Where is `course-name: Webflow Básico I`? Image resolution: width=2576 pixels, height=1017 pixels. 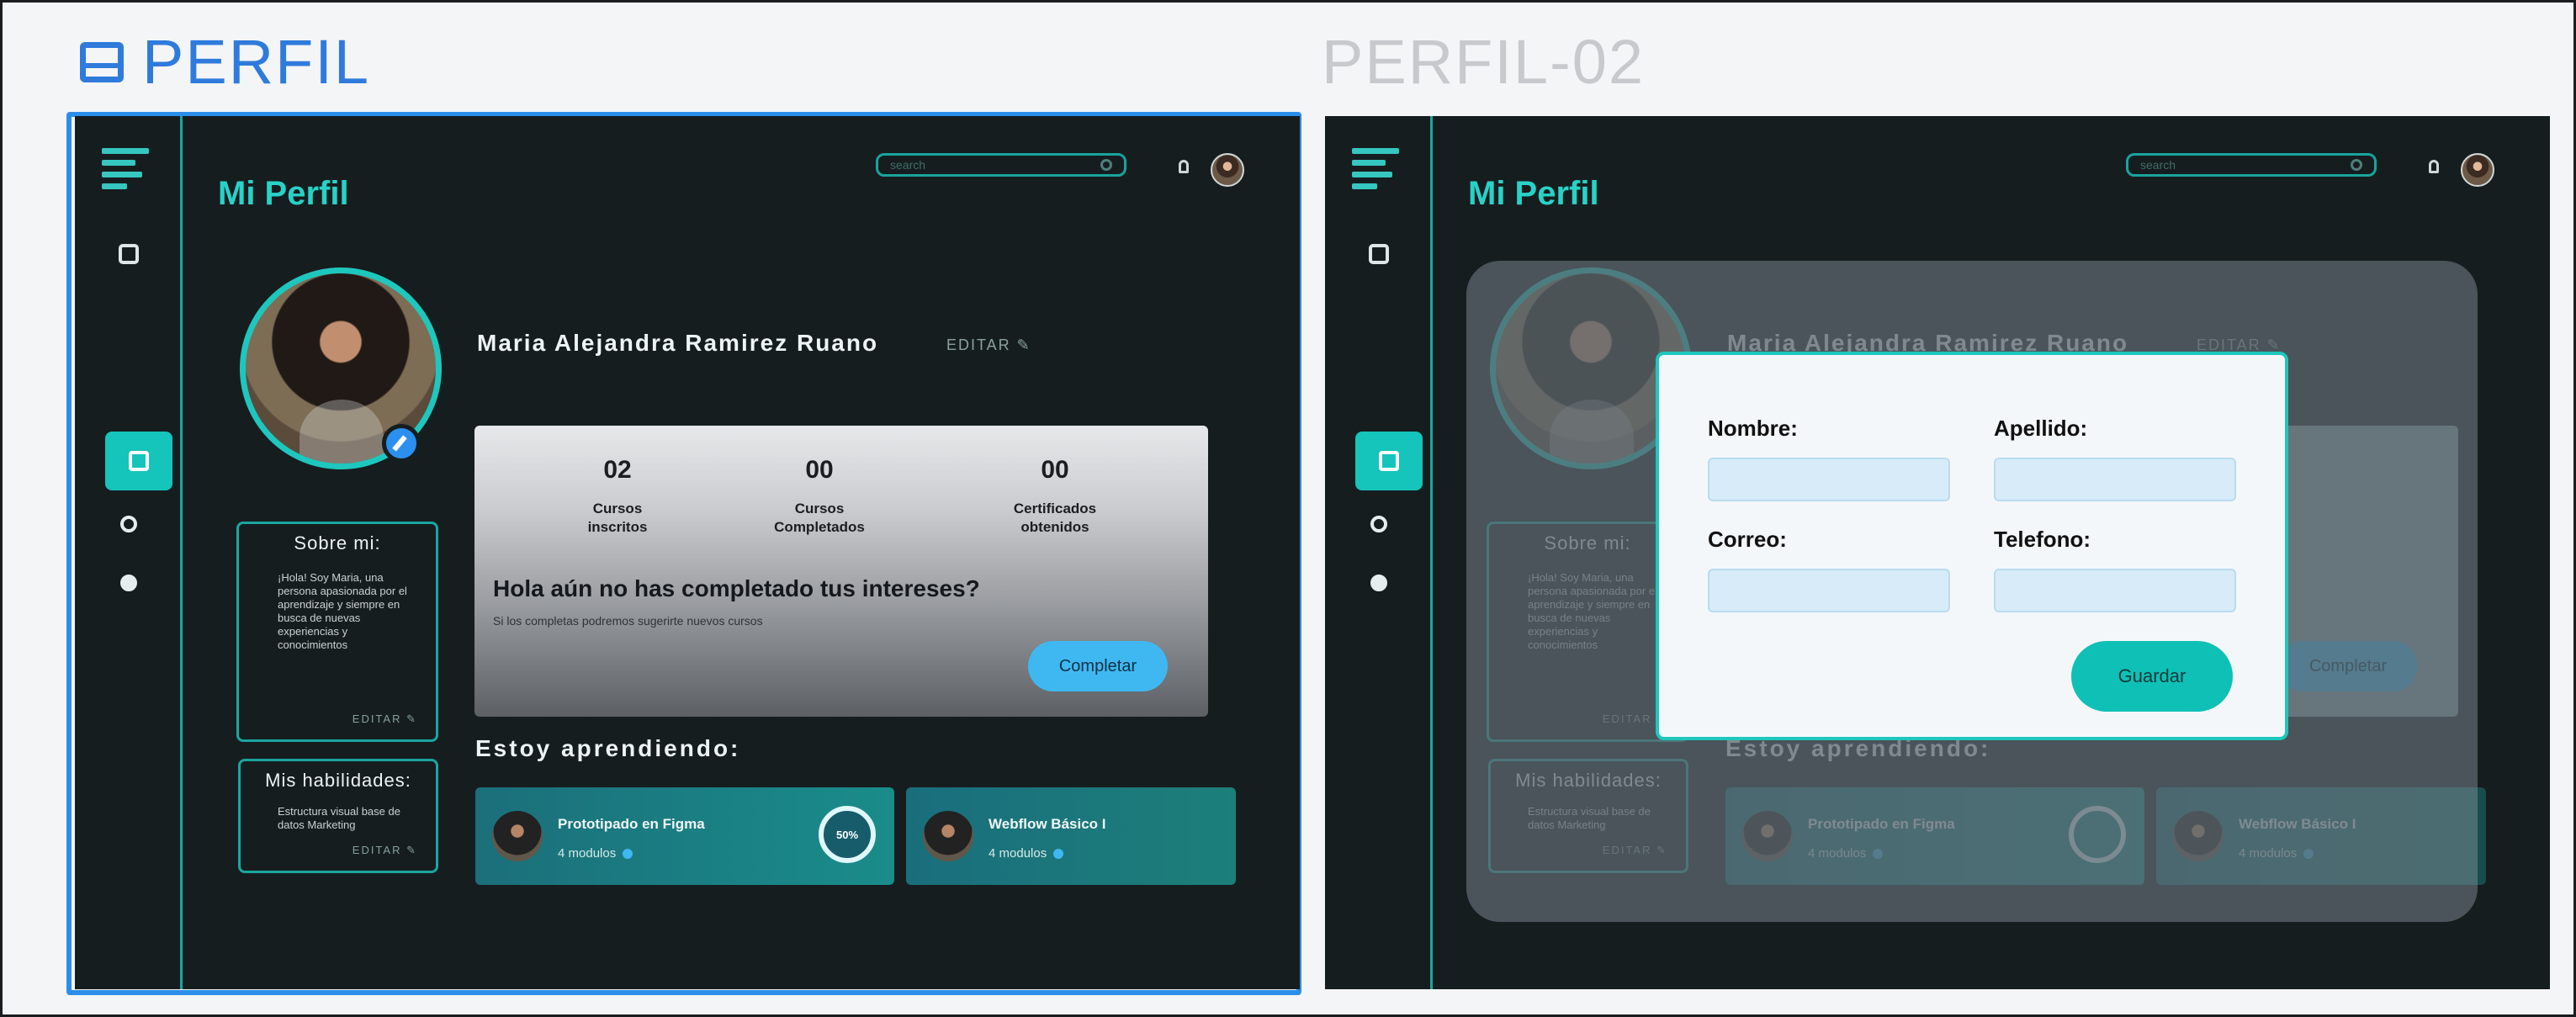 course-name: Webflow Básico I is located at coordinates (1047, 824).